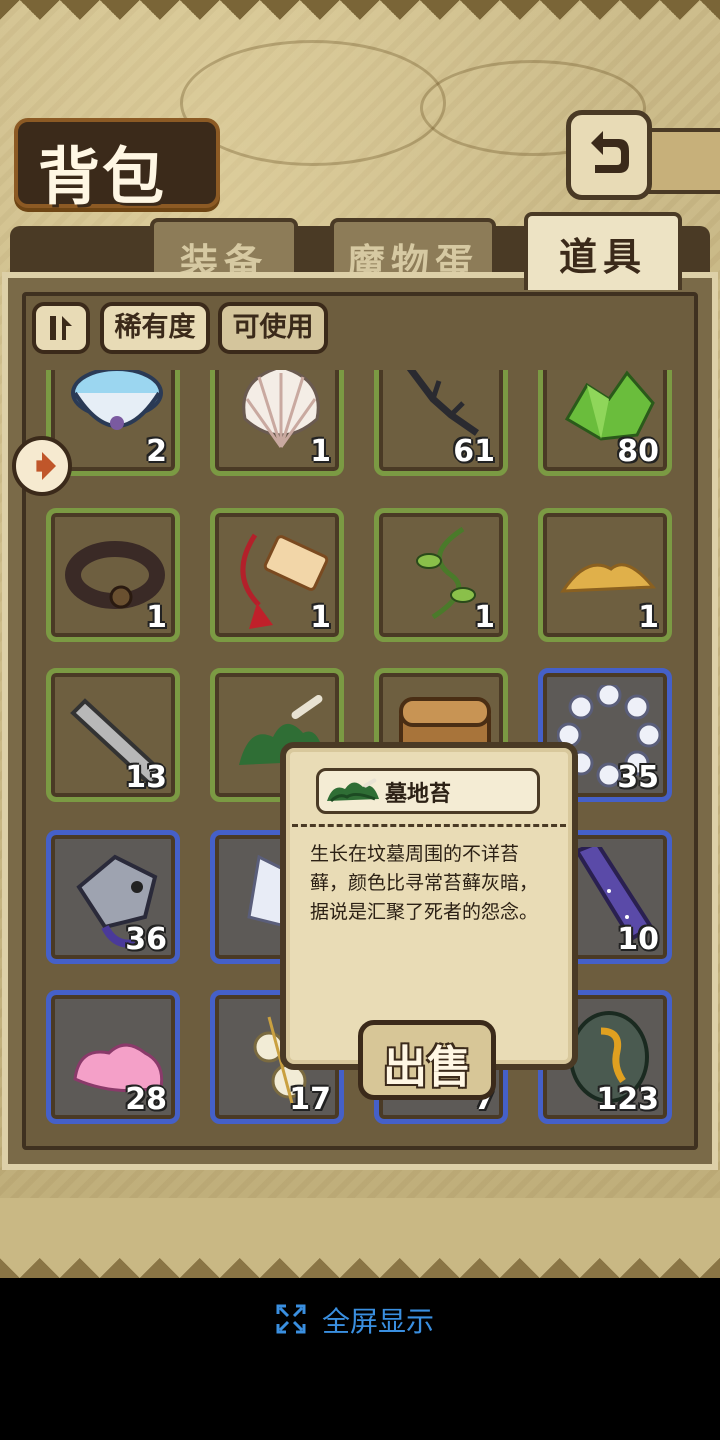  What do you see at coordinates (146, 1099) in the screenshot?
I see `item-quantity: 28` at bounding box center [146, 1099].